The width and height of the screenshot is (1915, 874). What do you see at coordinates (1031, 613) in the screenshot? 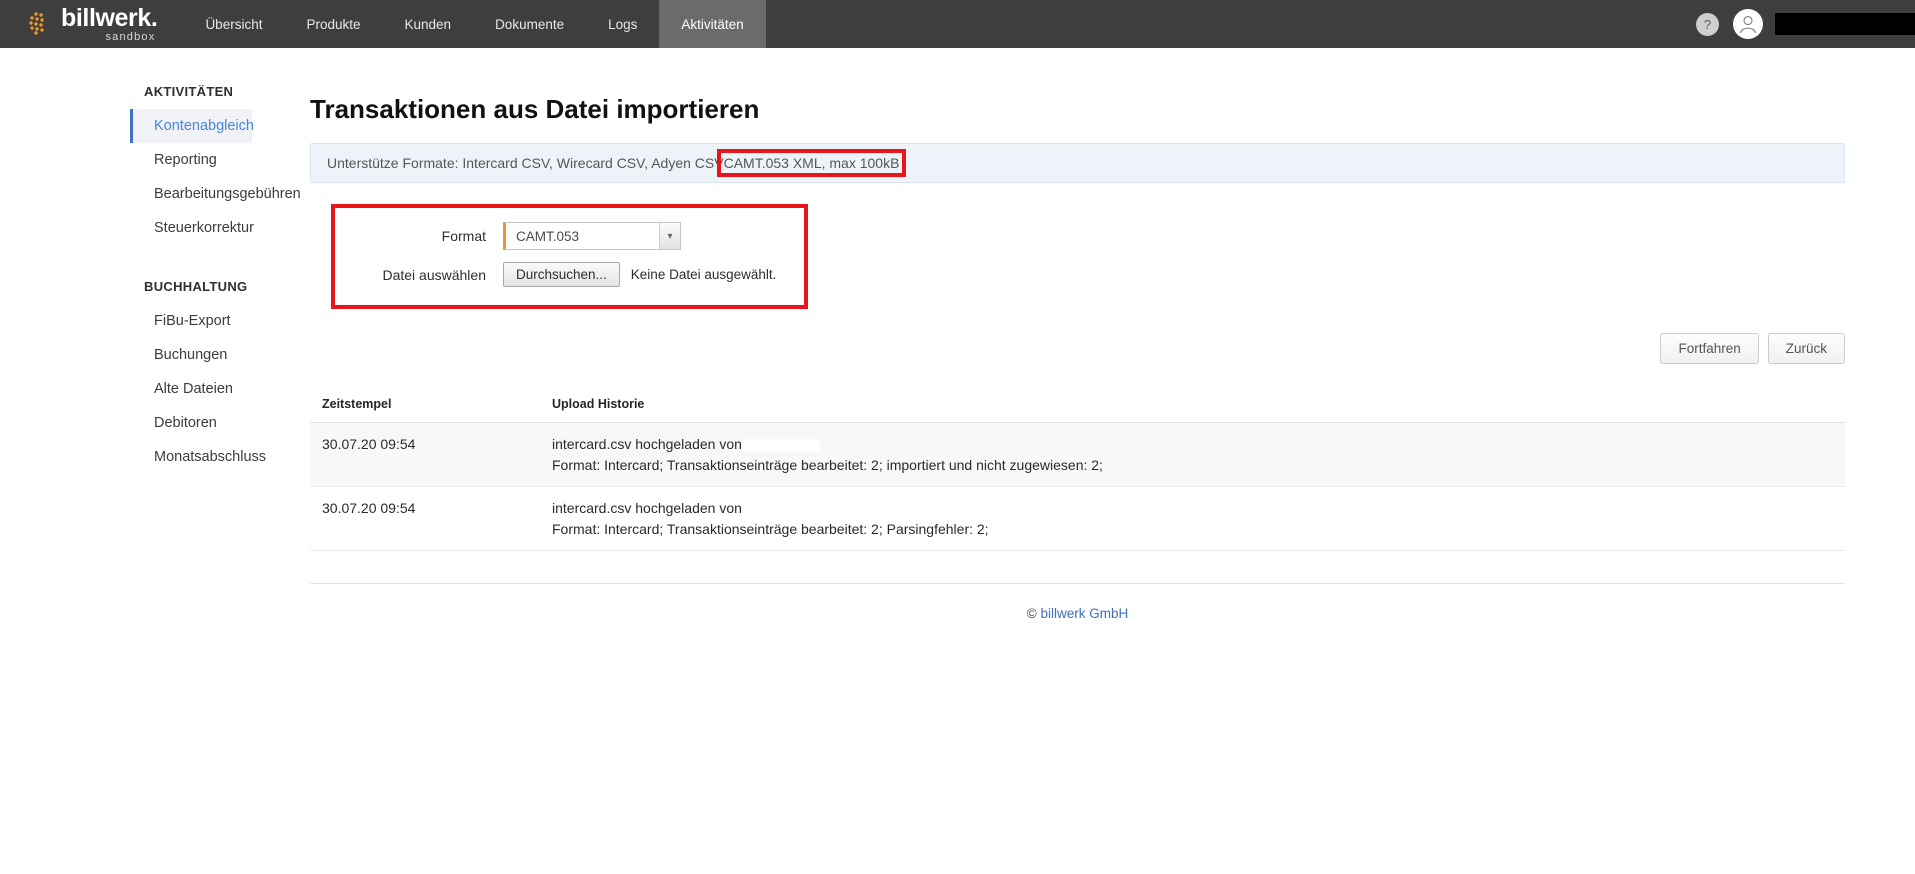
I see `copyright-symbol: ©` at bounding box center [1031, 613].